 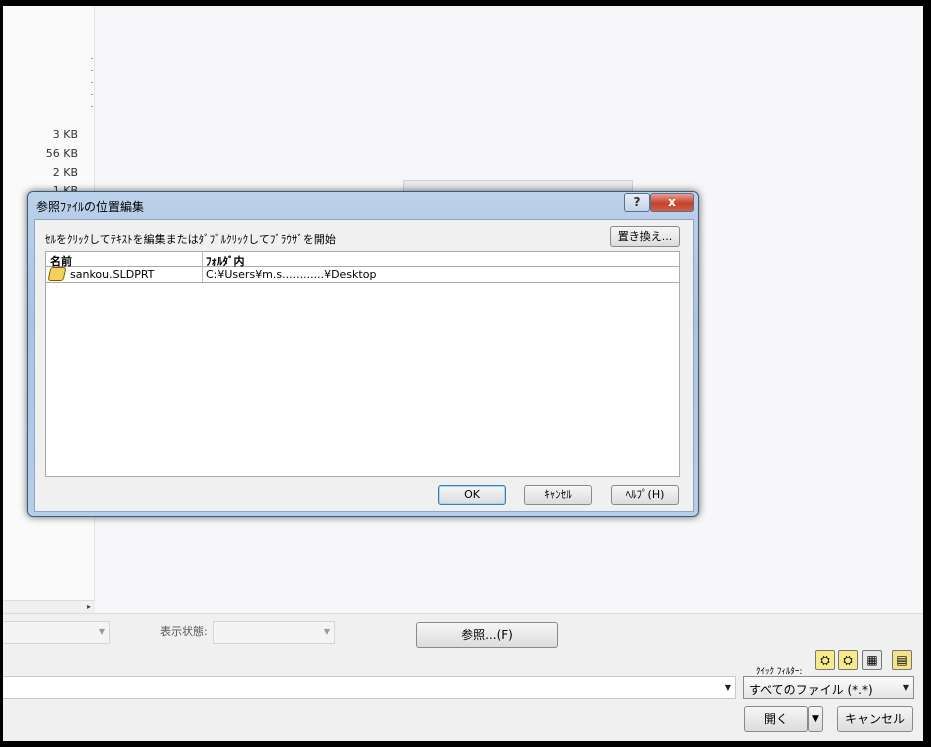 What do you see at coordinates (56, 632) in the screenshot?
I see `configuration-combo: ▼` at bounding box center [56, 632].